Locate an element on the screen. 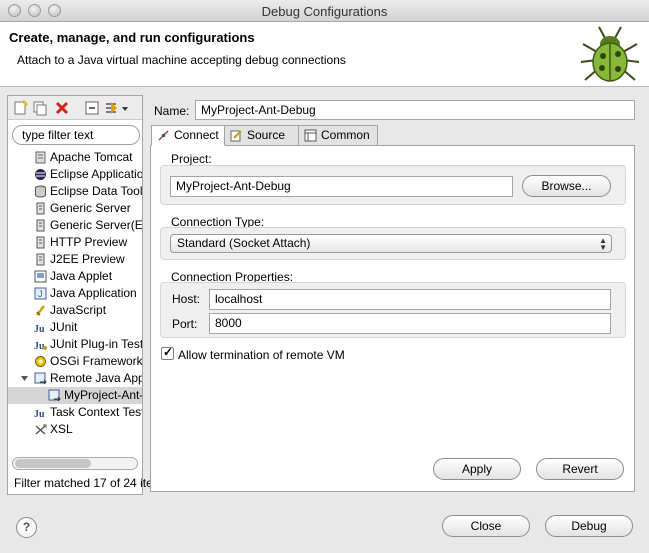 The height and width of the screenshot is (553, 649). tree-item-junit-plugin-test: Ju JUnit Plug-in Test is located at coordinates (75, 344).